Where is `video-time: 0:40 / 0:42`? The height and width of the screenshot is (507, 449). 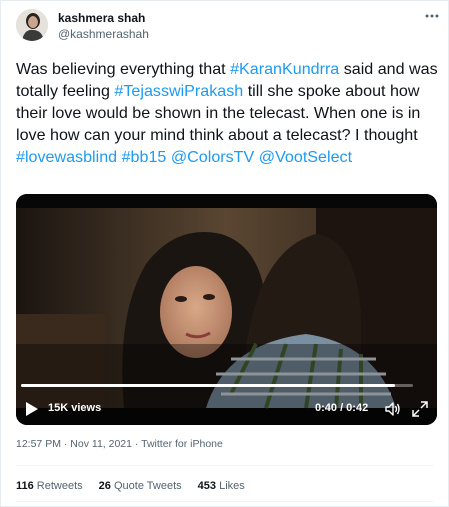 video-time: 0:40 / 0:42 is located at coordinates (342, 408).